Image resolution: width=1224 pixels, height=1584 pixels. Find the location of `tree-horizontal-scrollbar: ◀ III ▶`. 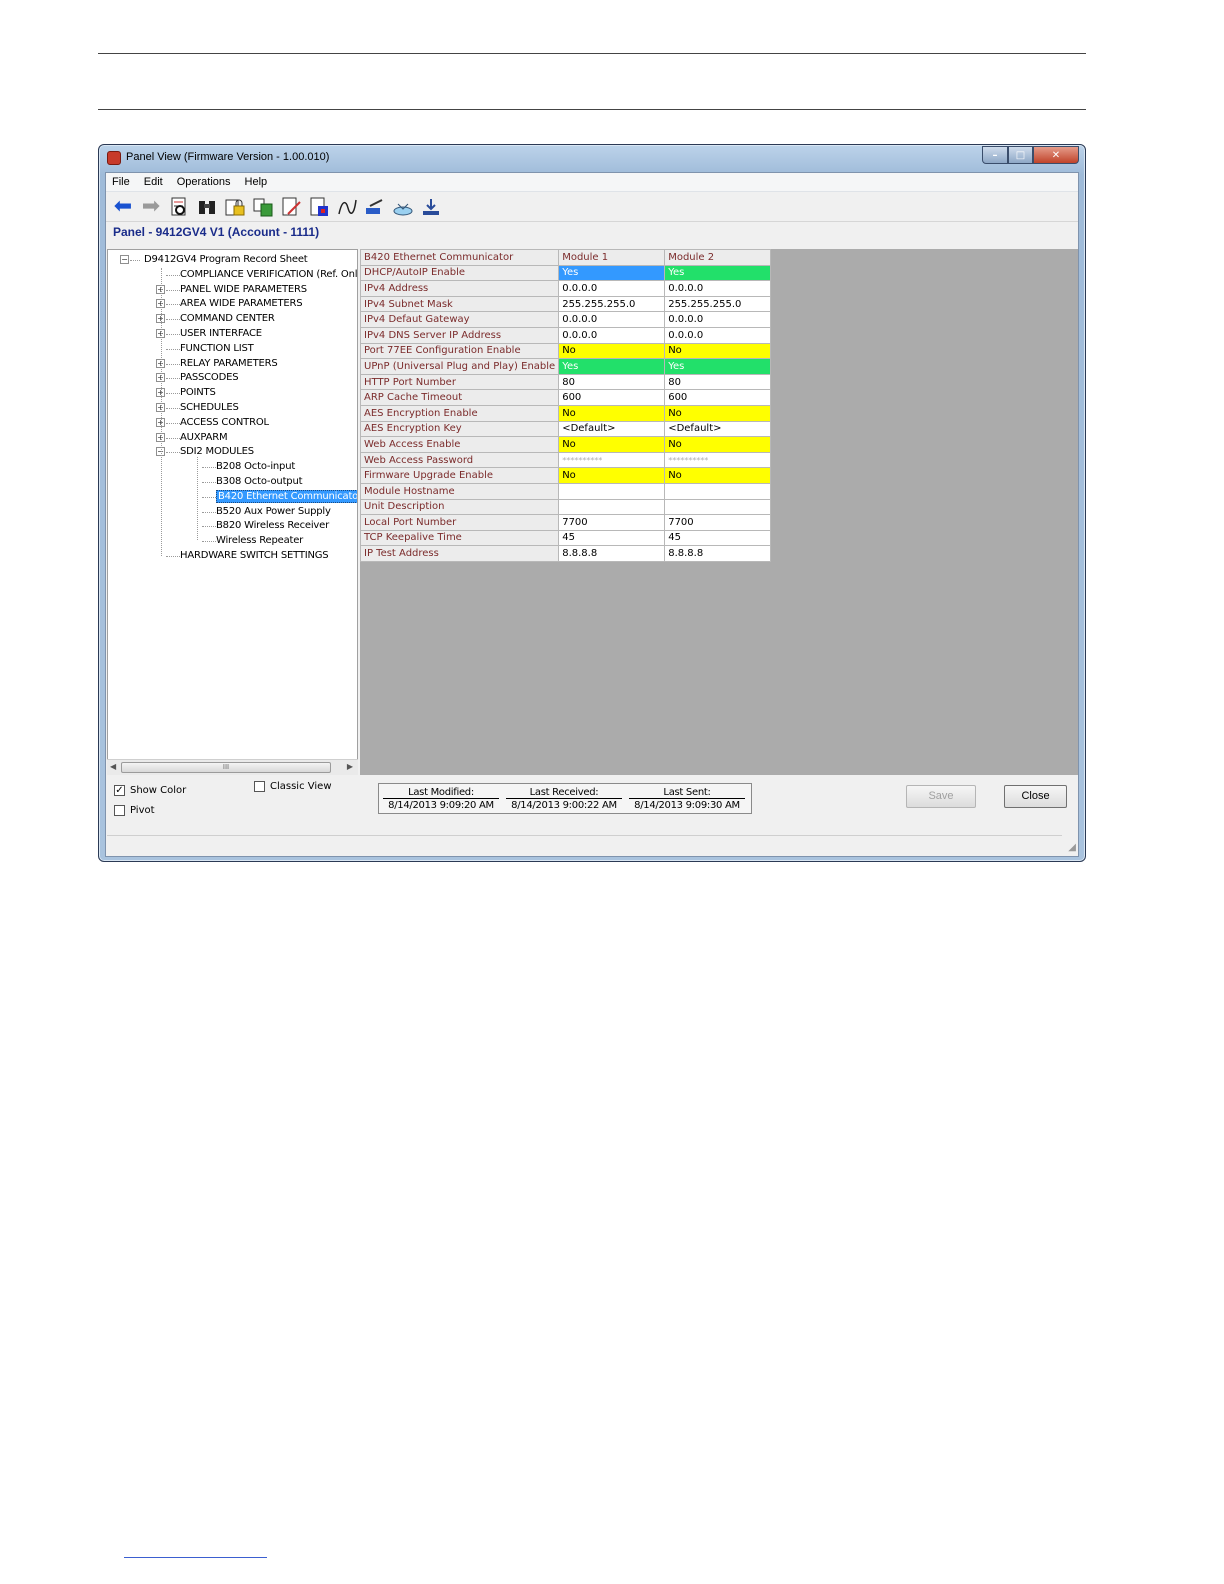

tree-horizontal-scrollbar: ◀ III ▶ is located at coordinates (232, 767).